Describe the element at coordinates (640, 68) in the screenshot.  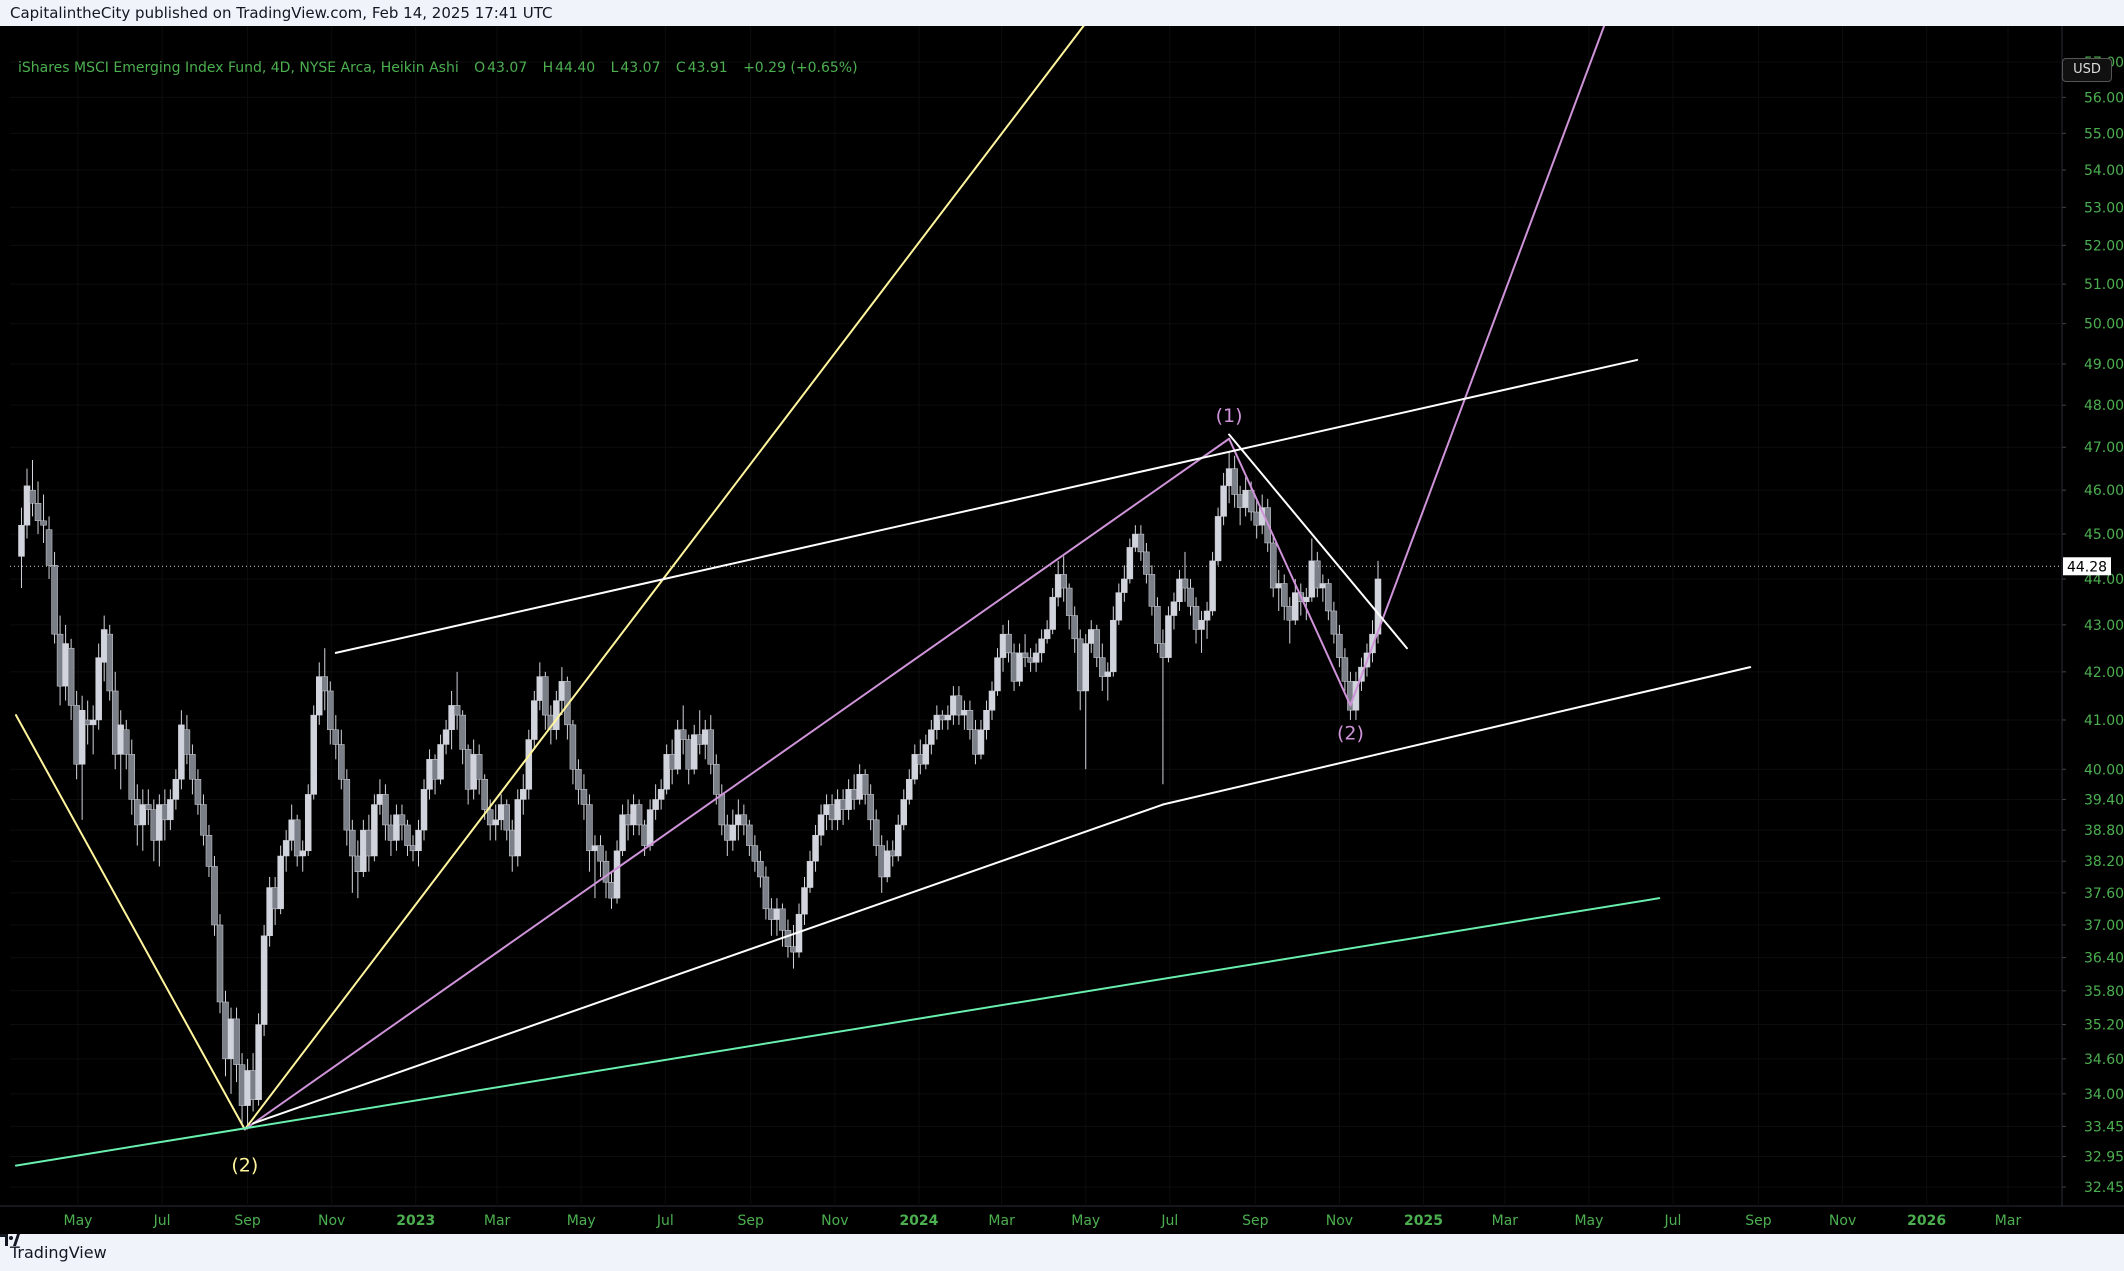
I see `low-value: 43.07` at that location.